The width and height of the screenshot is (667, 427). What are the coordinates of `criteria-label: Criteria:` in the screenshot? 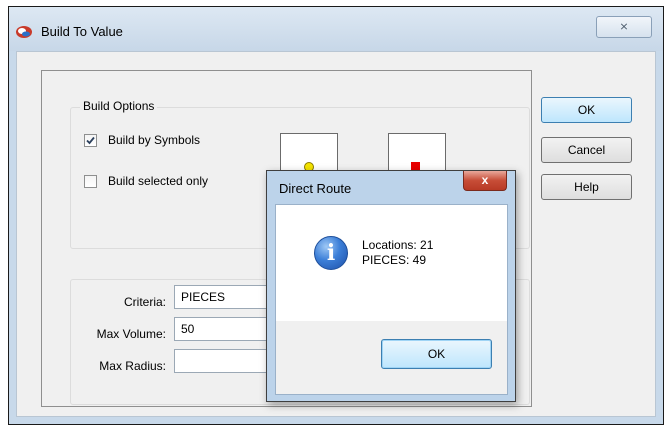 It's located at (144, 302).